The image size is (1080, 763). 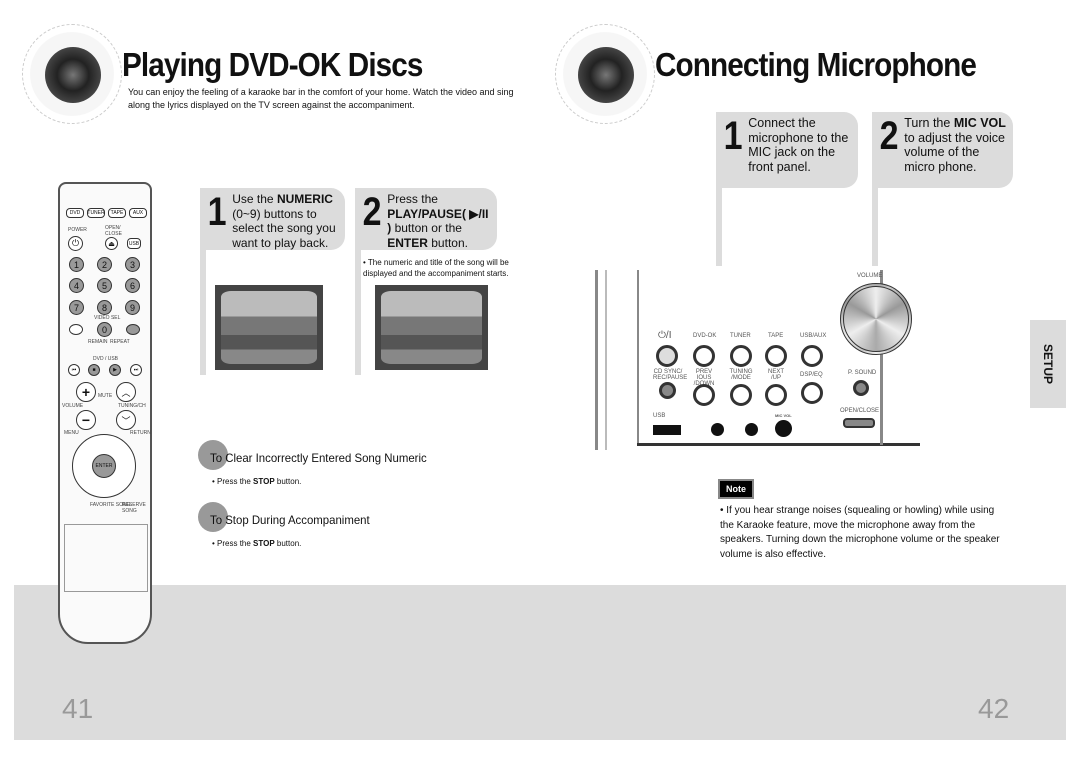 What do you see at coordinates (73, 406) in the screenshot?
I see `remote-label: VOLUME` at bounding box center [73, 406].